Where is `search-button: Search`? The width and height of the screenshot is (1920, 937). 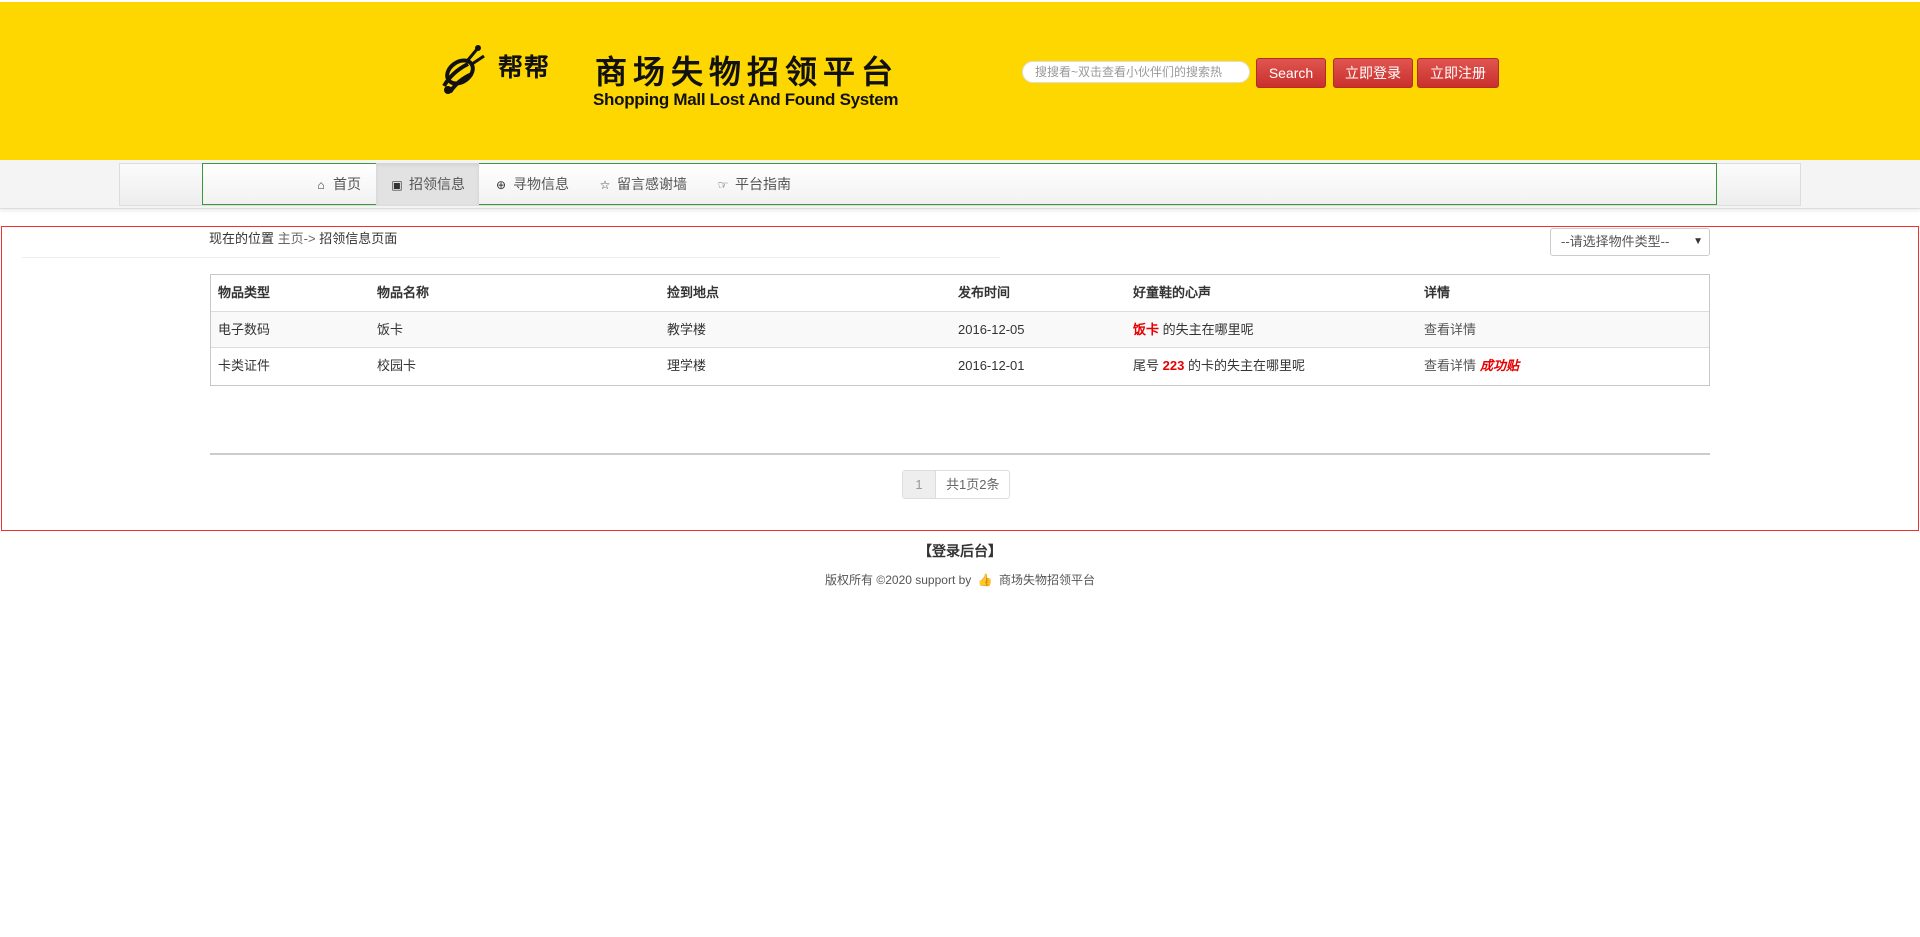 search-button: Search is located at coordinates (1291, 73).